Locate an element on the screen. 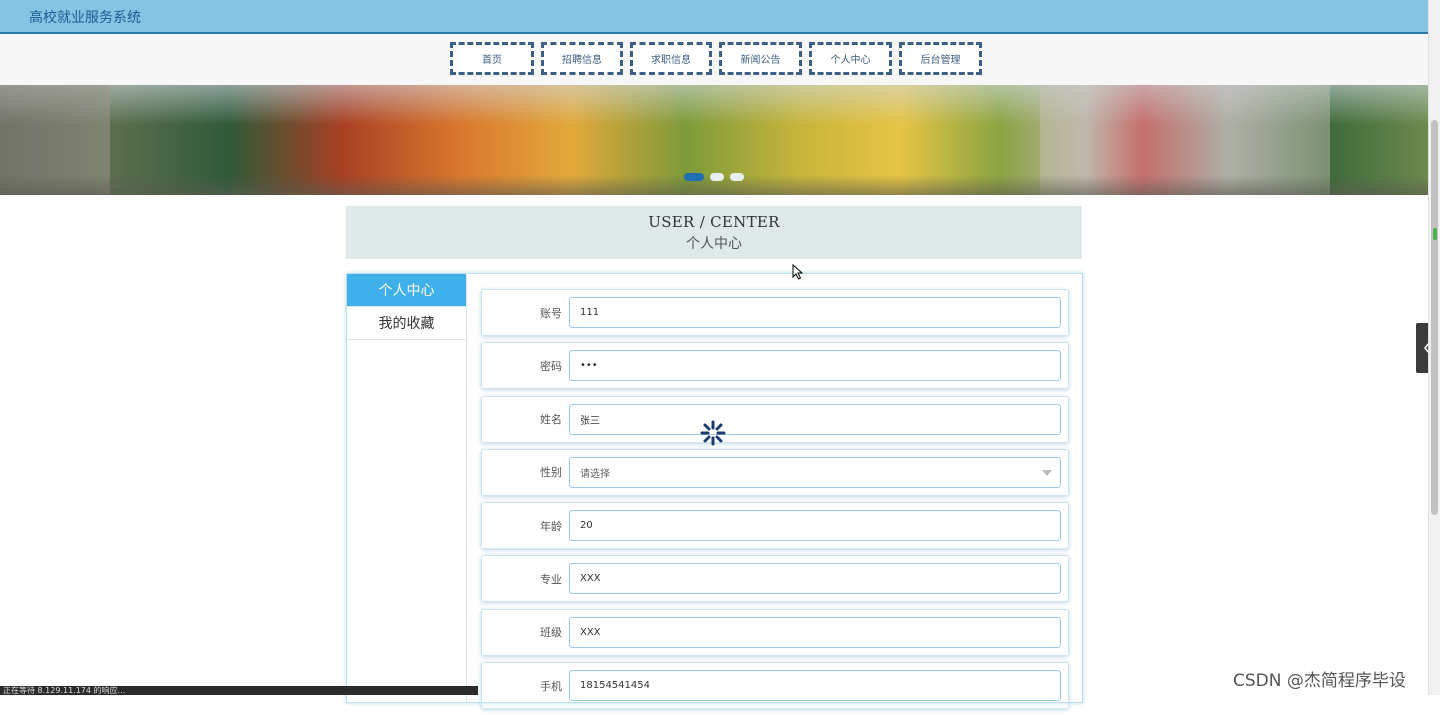 The height and width of the screenshot is (715, 1440). sidebar-item-user-center: 个人中心 is located at coordinates (406, 290).